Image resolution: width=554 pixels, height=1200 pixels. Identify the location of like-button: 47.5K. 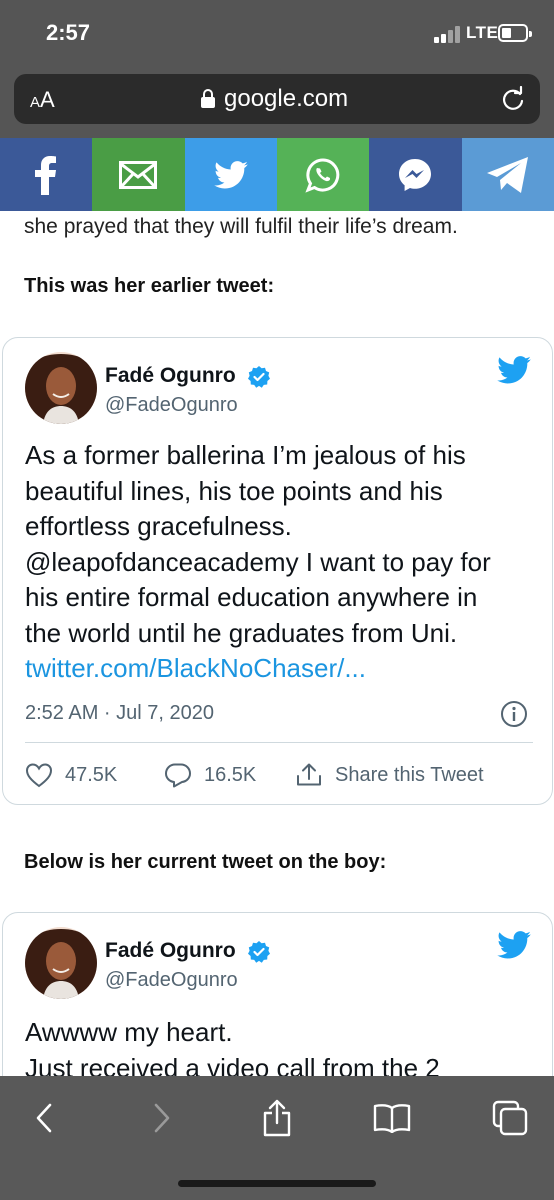
(71, 775).